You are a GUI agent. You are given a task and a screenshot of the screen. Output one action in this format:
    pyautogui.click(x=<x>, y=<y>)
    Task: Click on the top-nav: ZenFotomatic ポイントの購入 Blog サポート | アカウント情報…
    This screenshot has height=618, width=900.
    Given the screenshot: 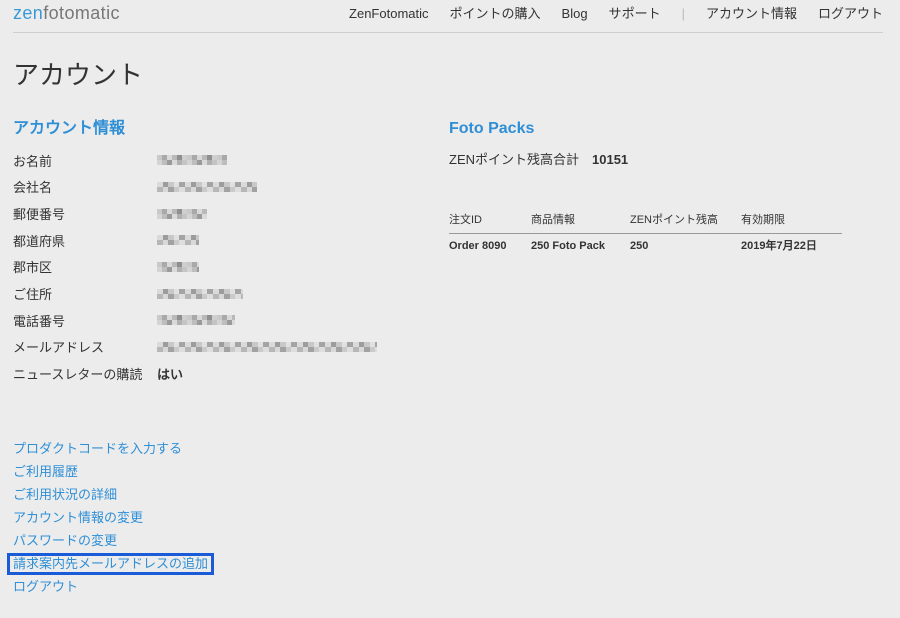 What is the action you would take?
    pyautogui.click(x=616, y=14)
    